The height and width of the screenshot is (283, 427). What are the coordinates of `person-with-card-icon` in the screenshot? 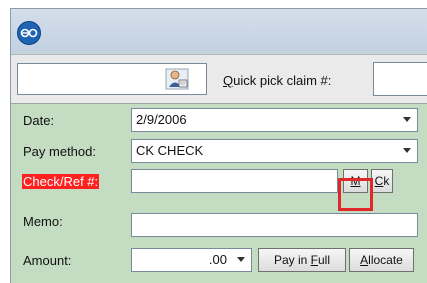 It's located at (177, 79).